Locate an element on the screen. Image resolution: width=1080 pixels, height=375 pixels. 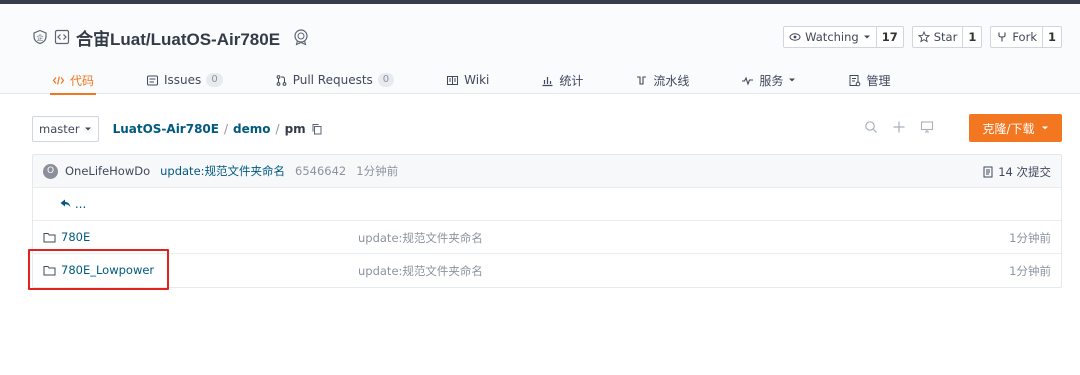
chart-icon is located at coordinates (547, 81).